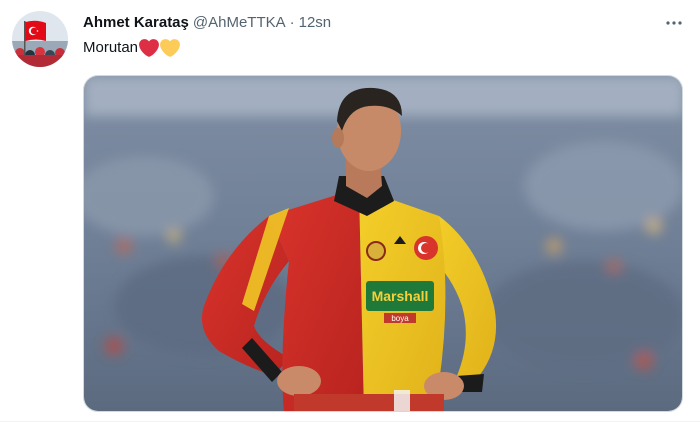 Image resolution: width=700 pixels, height=423 pixels. What do you see at coordinates (149, 48) in the screenshot?
I see `red-heart-icon` at bounding box center [149, 48].